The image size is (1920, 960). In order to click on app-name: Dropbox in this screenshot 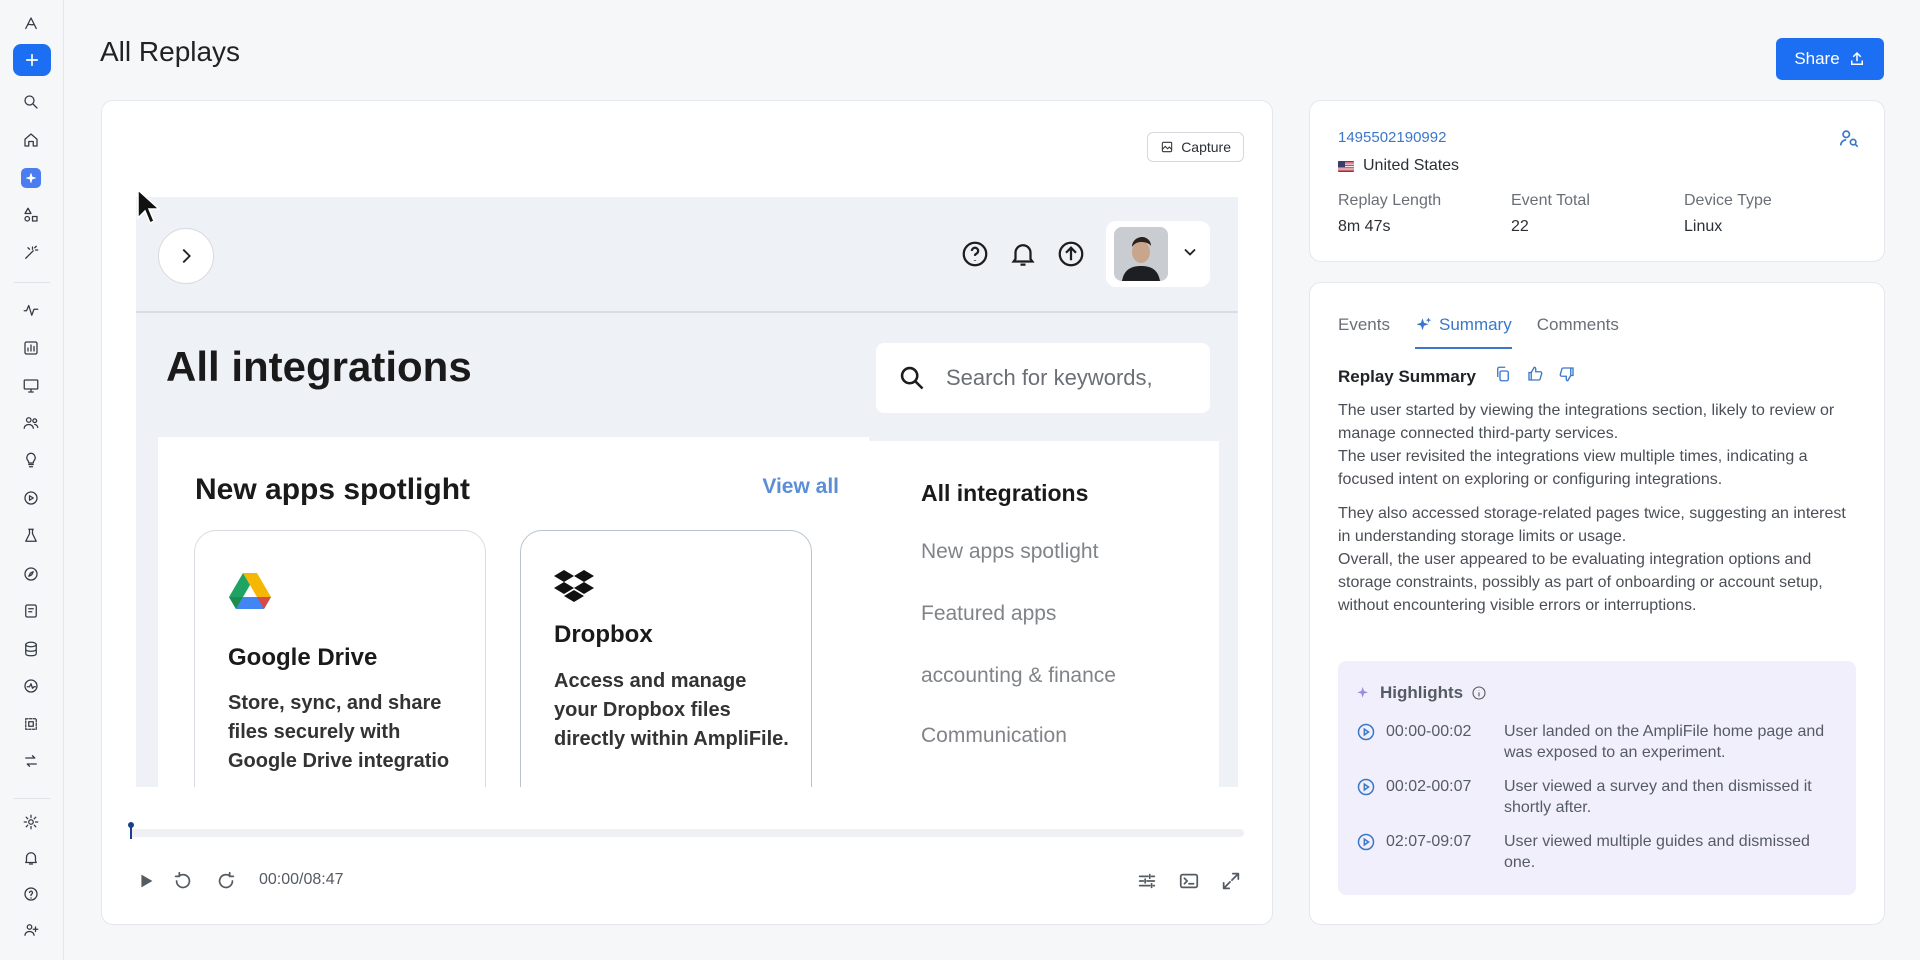, I will do `click(603, 634)`.